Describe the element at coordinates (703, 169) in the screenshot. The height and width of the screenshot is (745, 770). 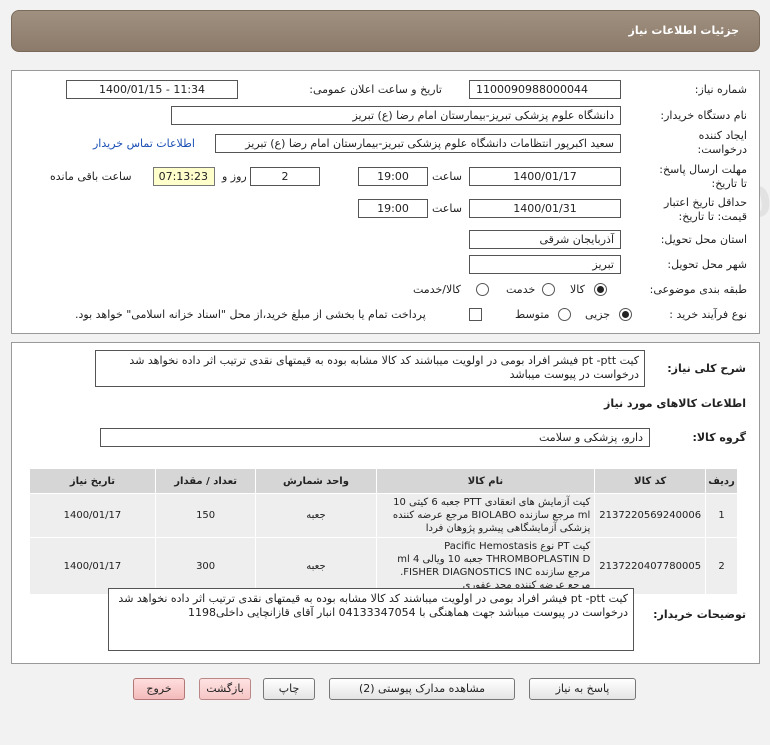
I see `deadline-label-1: مهلت ارسال پاسخ:` at that location.